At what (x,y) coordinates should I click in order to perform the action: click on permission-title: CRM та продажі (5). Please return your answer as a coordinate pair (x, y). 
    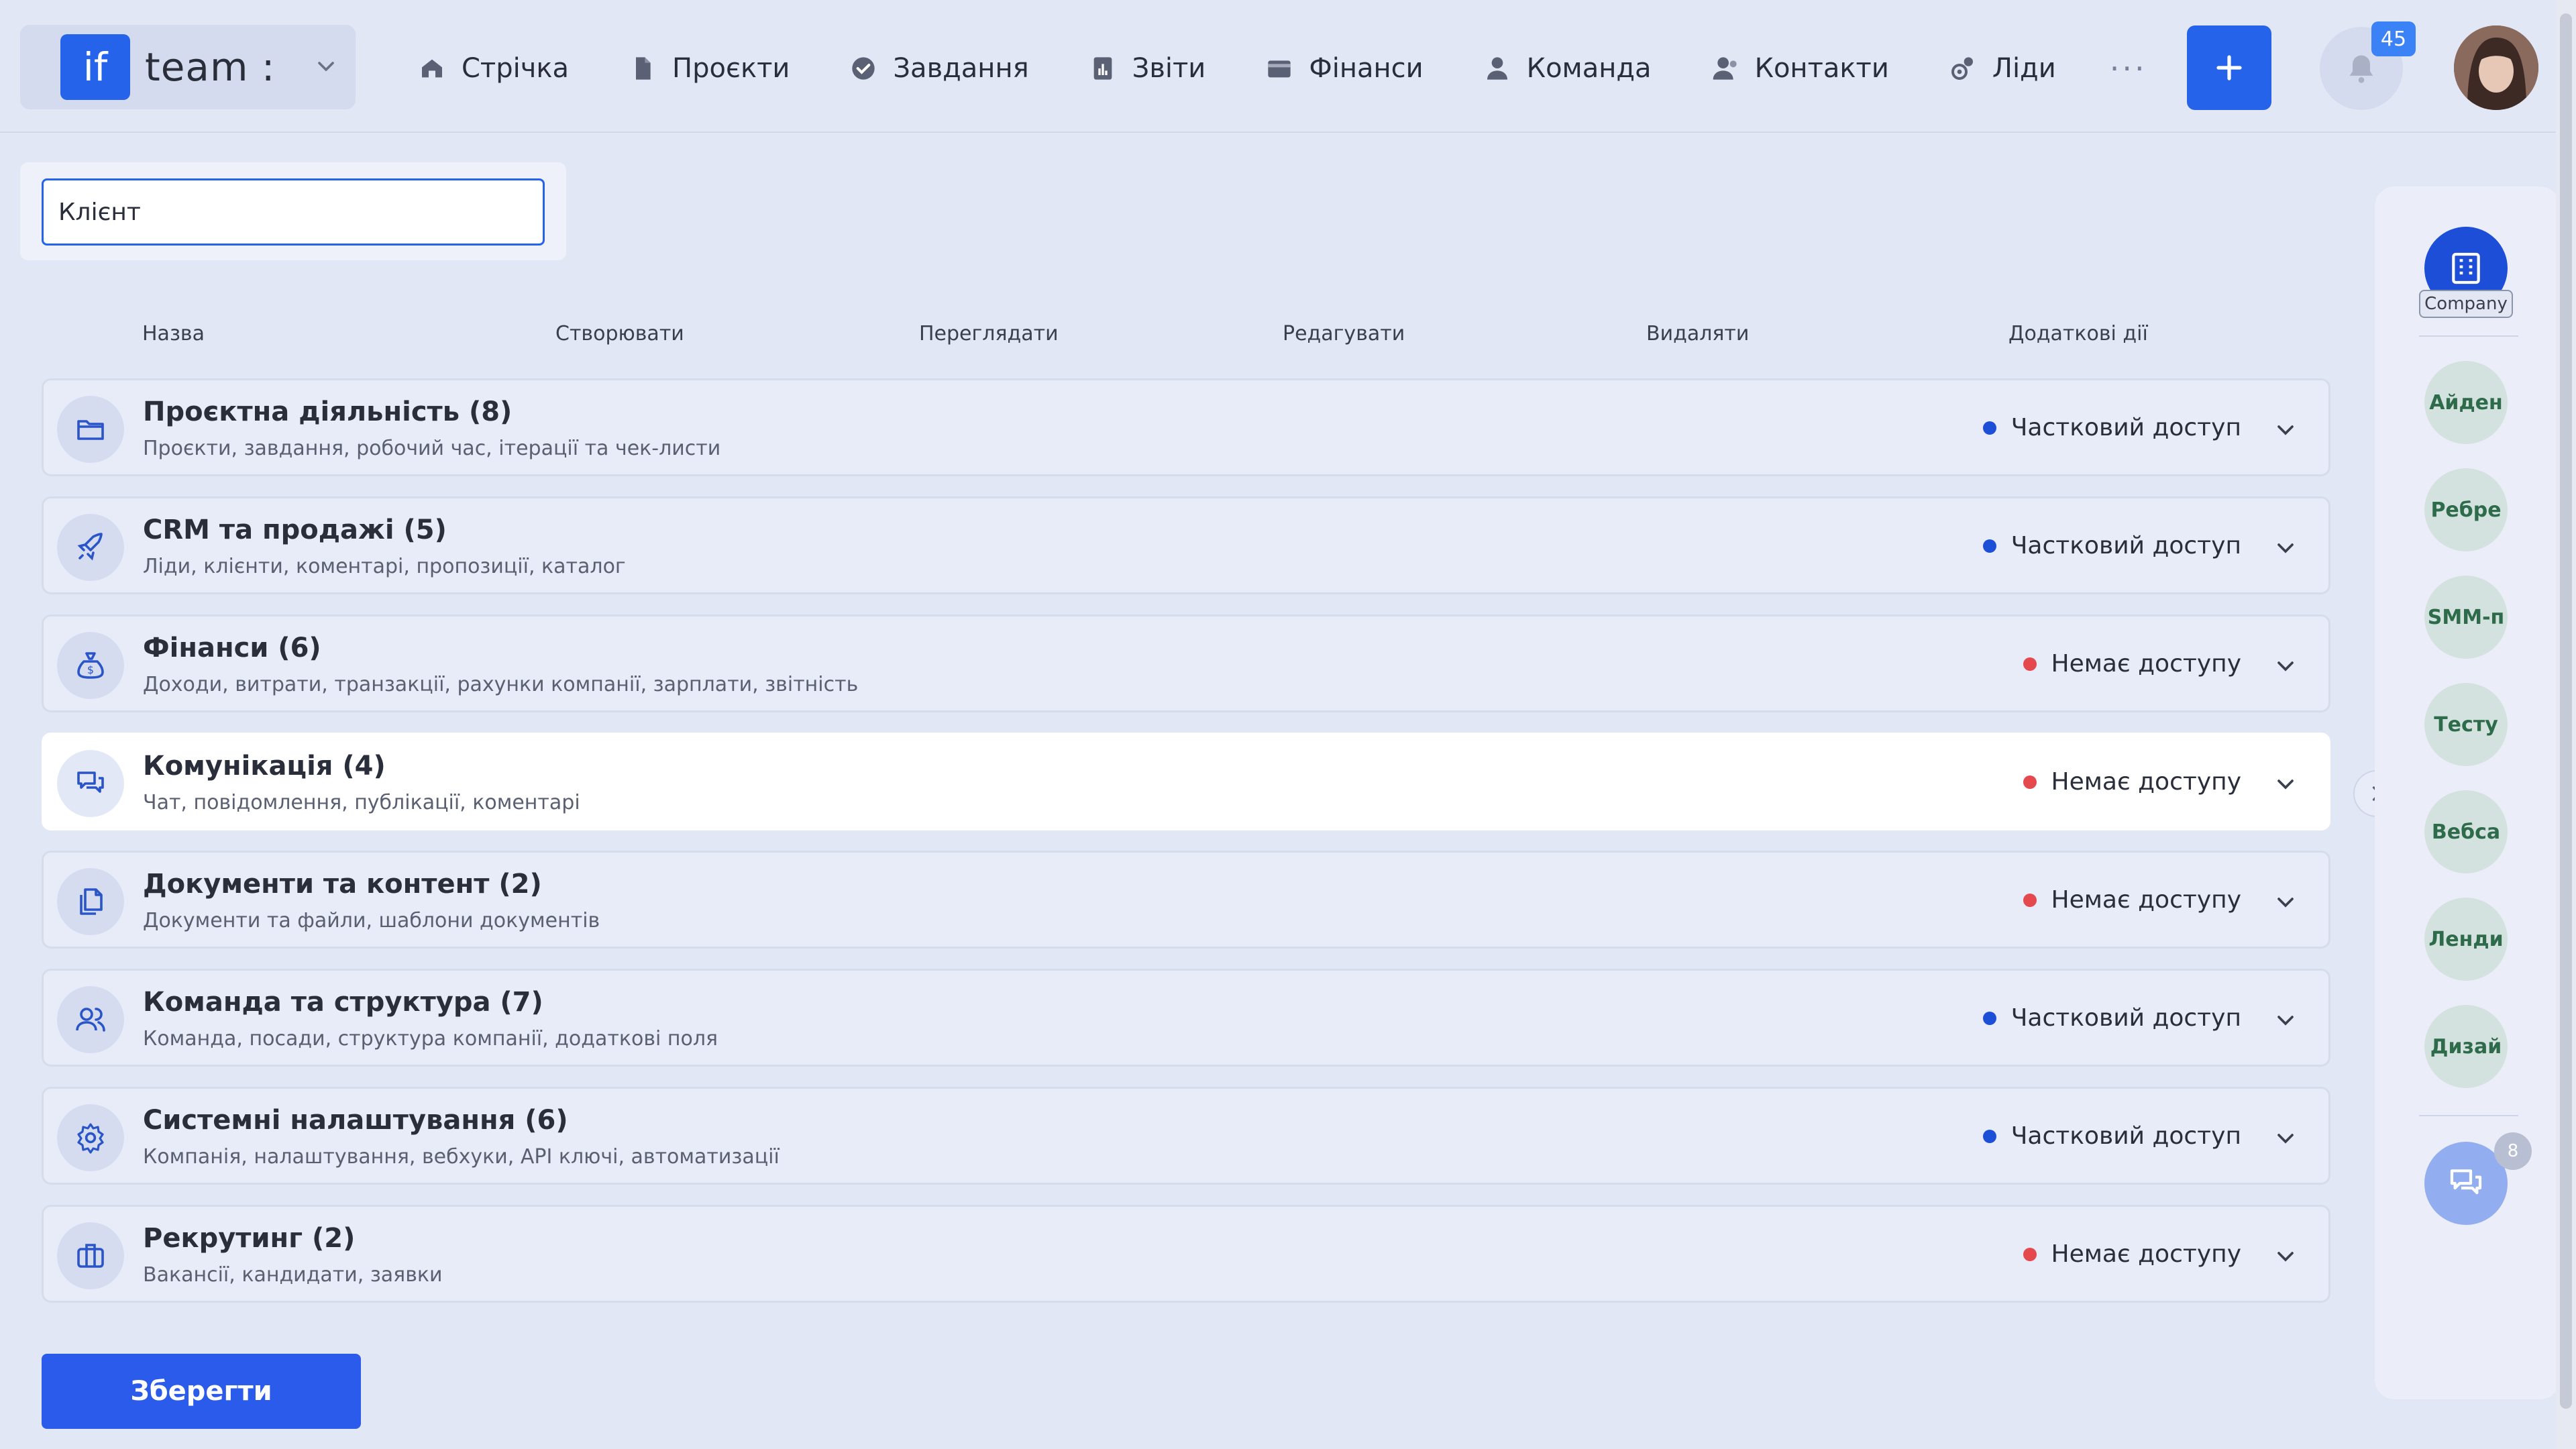
    Looking at the image, I should click on (295, 530).